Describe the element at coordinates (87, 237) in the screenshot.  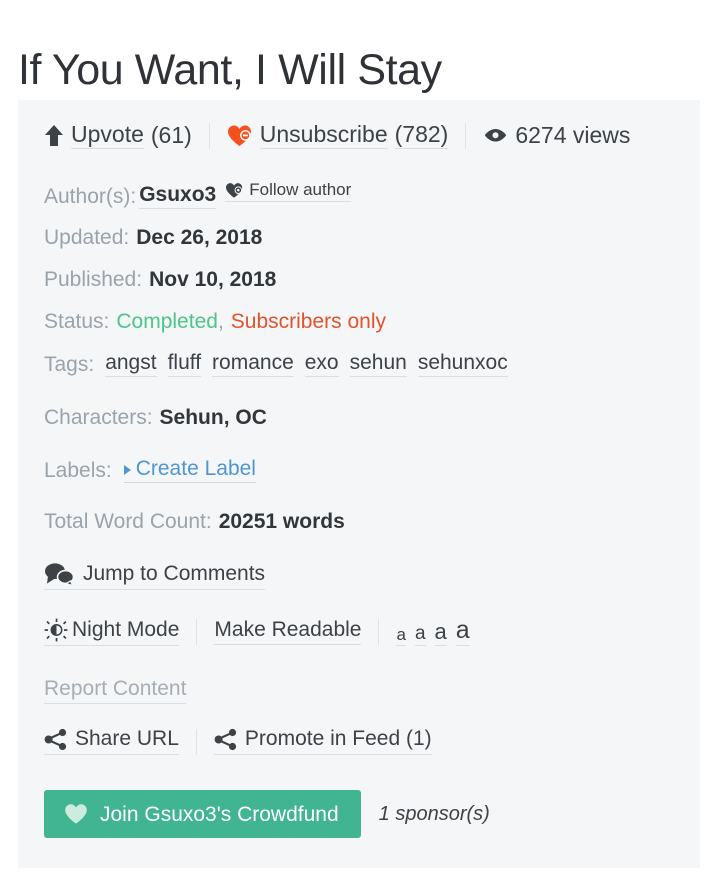
I see `updated-label: Updated:` at that location.